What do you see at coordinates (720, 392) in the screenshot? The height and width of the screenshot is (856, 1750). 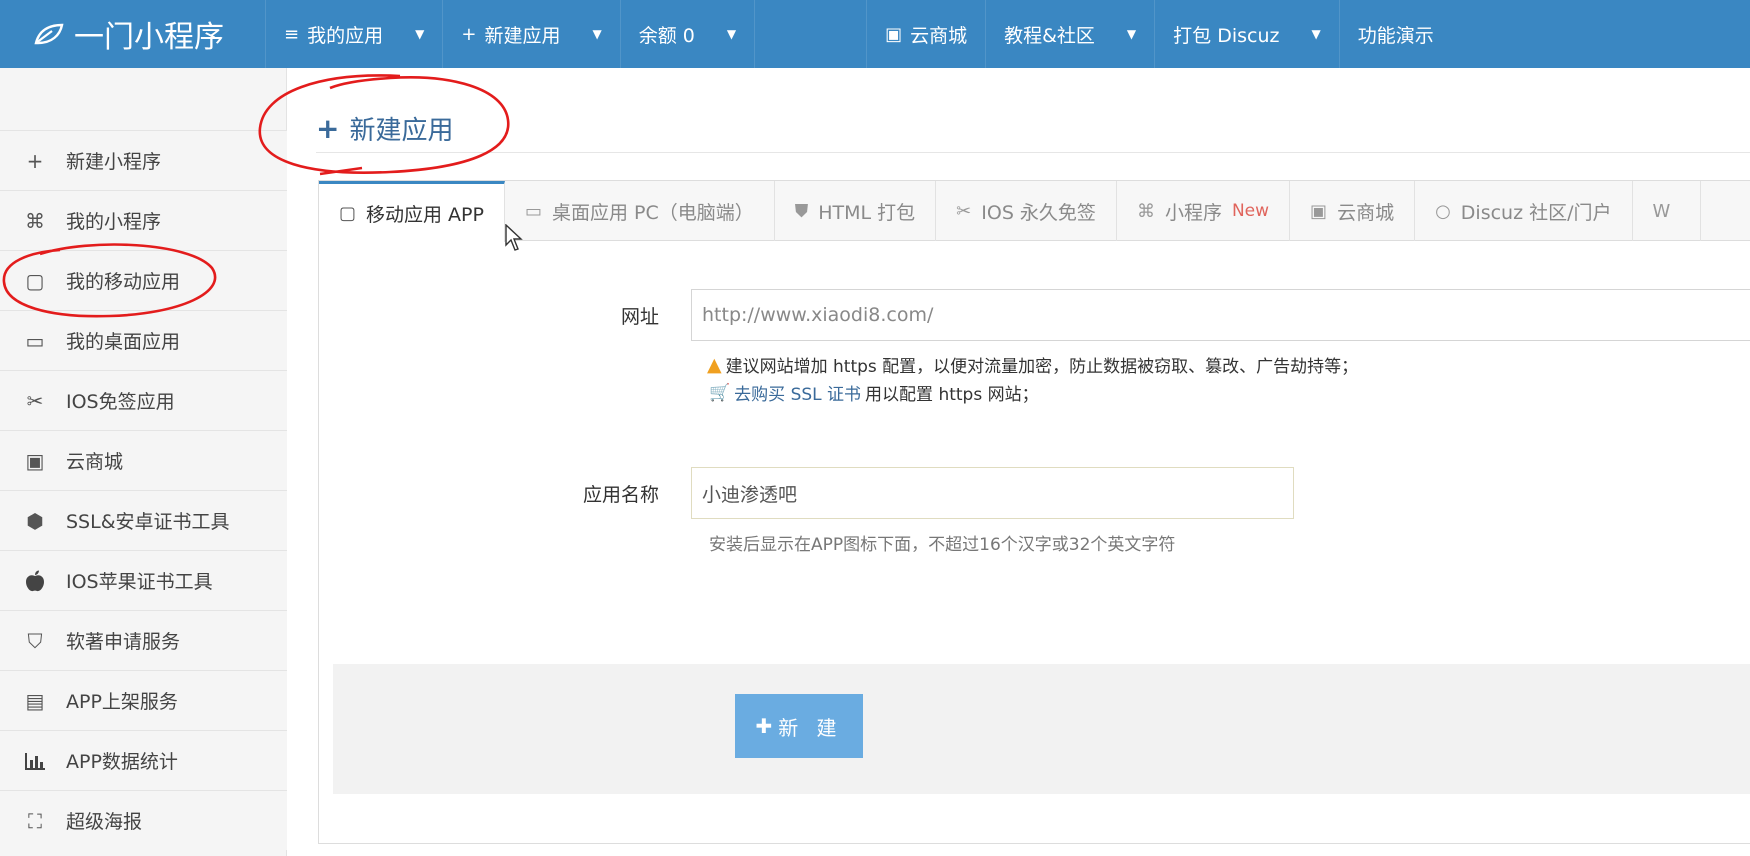 I see `cart-icon: 🛒` at bounding box center [720, 392].